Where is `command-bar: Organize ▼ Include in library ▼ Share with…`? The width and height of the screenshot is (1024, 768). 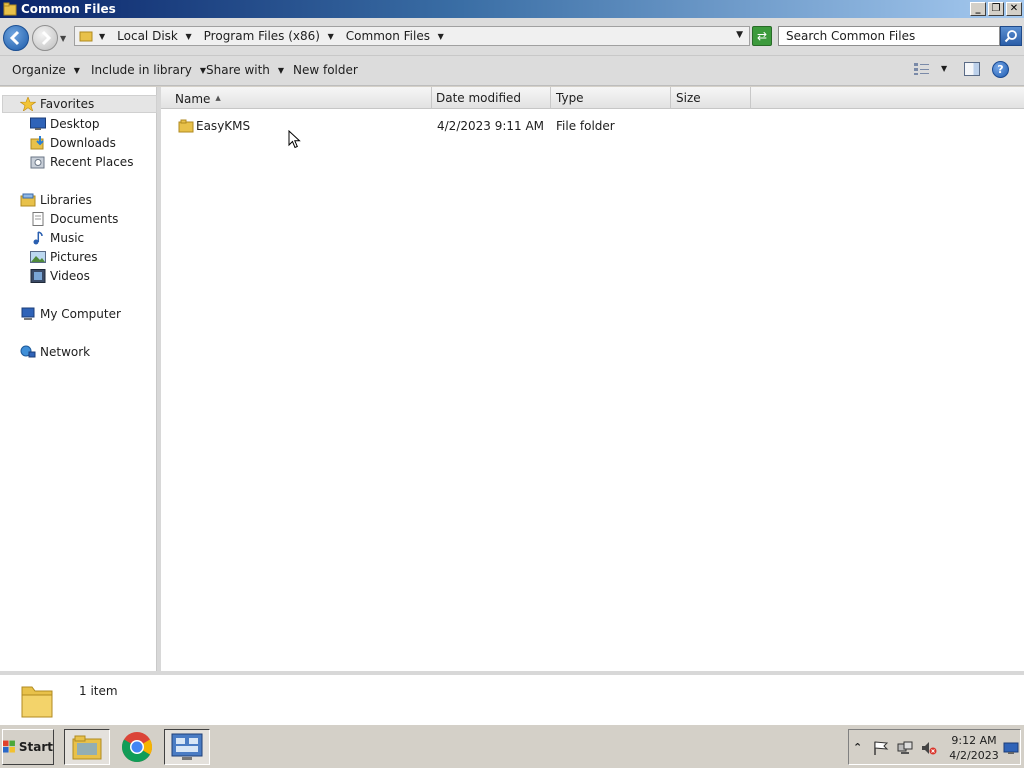 command-bar: Organize ▼ Include in library ▼ Share with… is located at coordinates (512, 71).